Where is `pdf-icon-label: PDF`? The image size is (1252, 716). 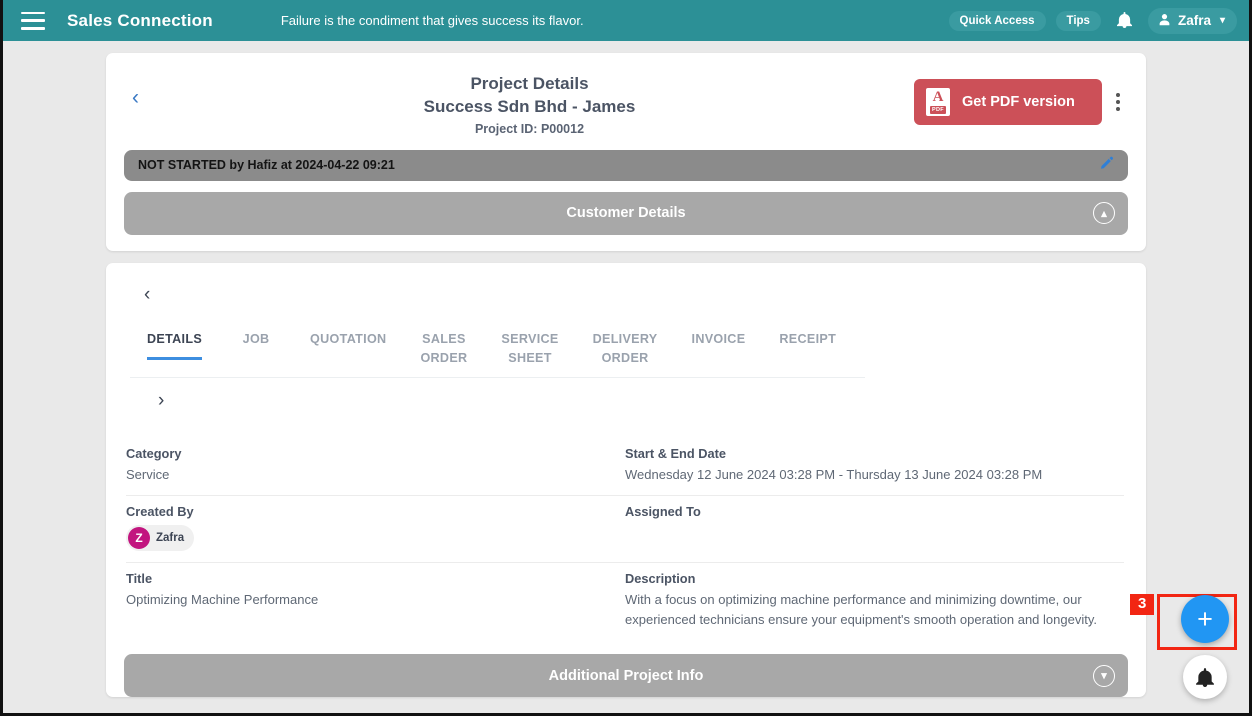 pdf-icon-label: PDF is located at coordinates (938, 110).